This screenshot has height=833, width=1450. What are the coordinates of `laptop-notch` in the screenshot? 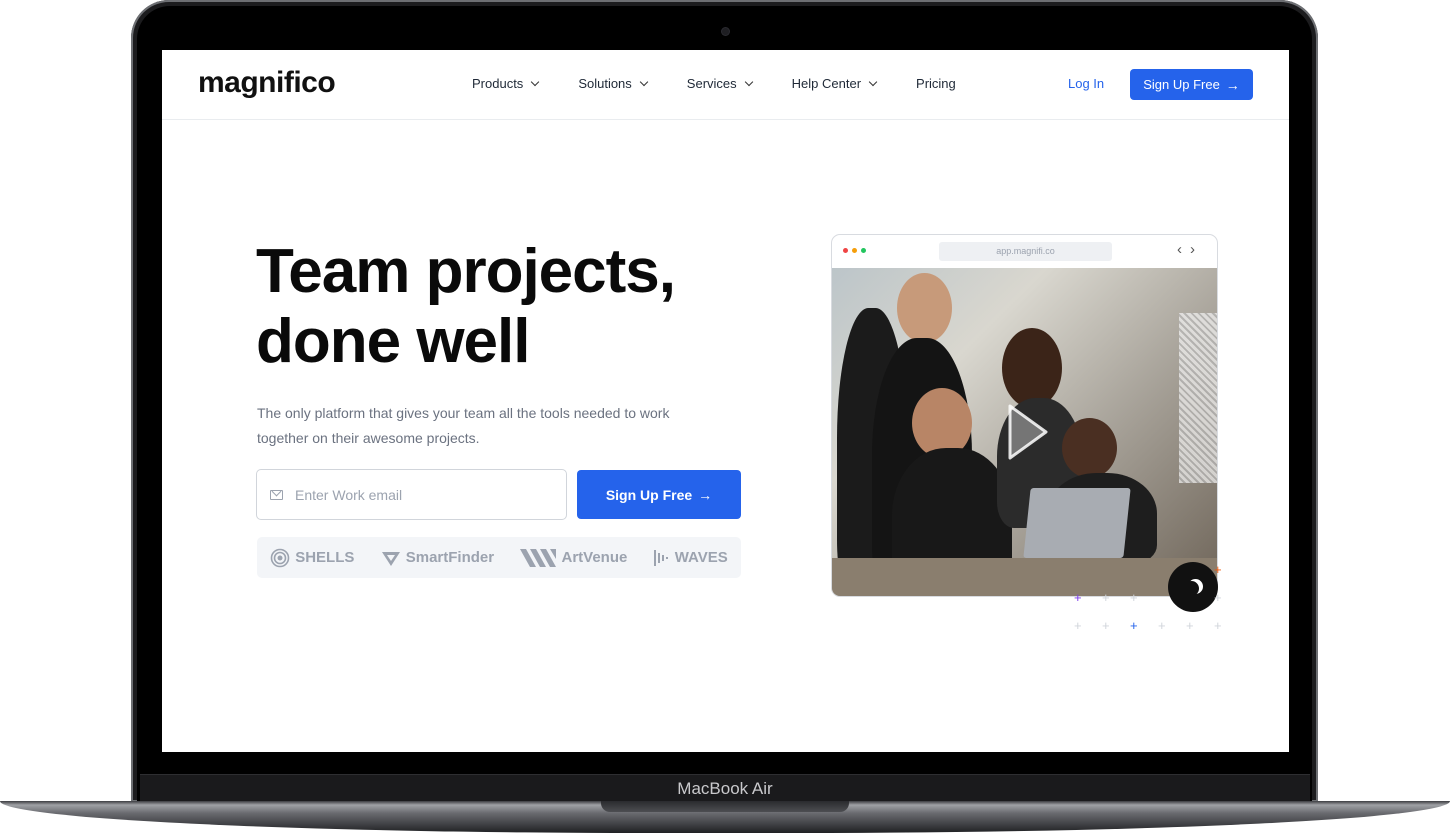 It's located at (725, 806).